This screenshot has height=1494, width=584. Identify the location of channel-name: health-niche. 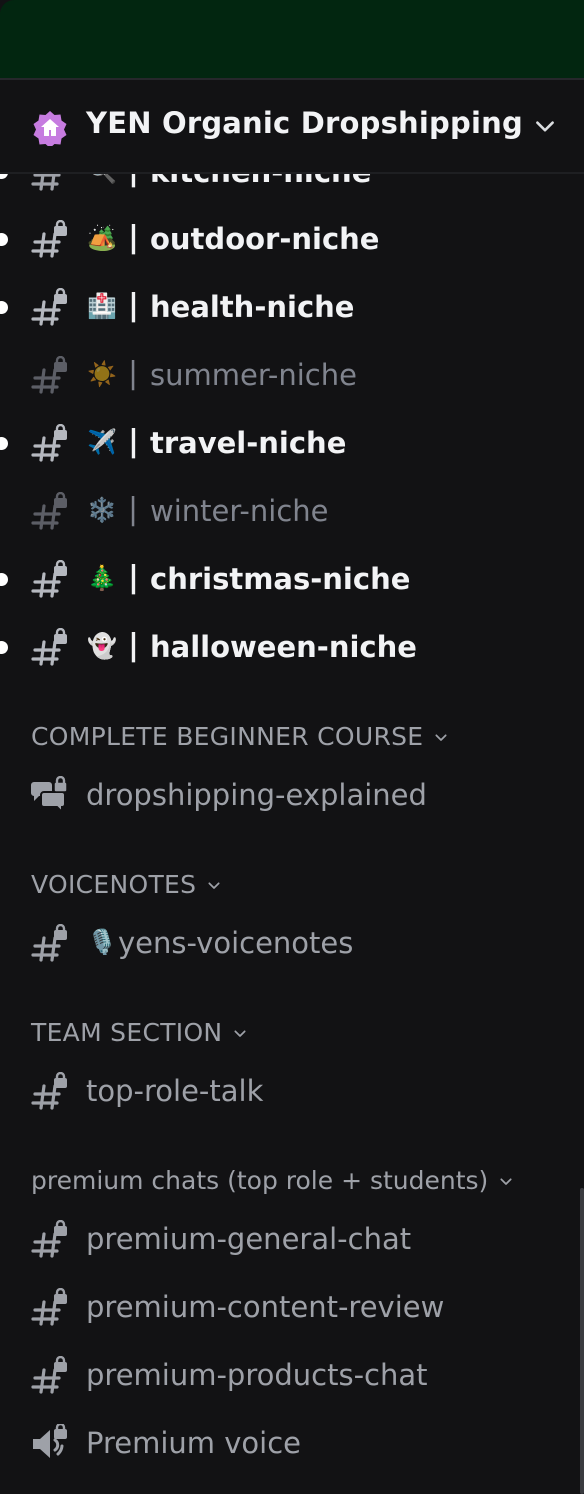
(252, 307).